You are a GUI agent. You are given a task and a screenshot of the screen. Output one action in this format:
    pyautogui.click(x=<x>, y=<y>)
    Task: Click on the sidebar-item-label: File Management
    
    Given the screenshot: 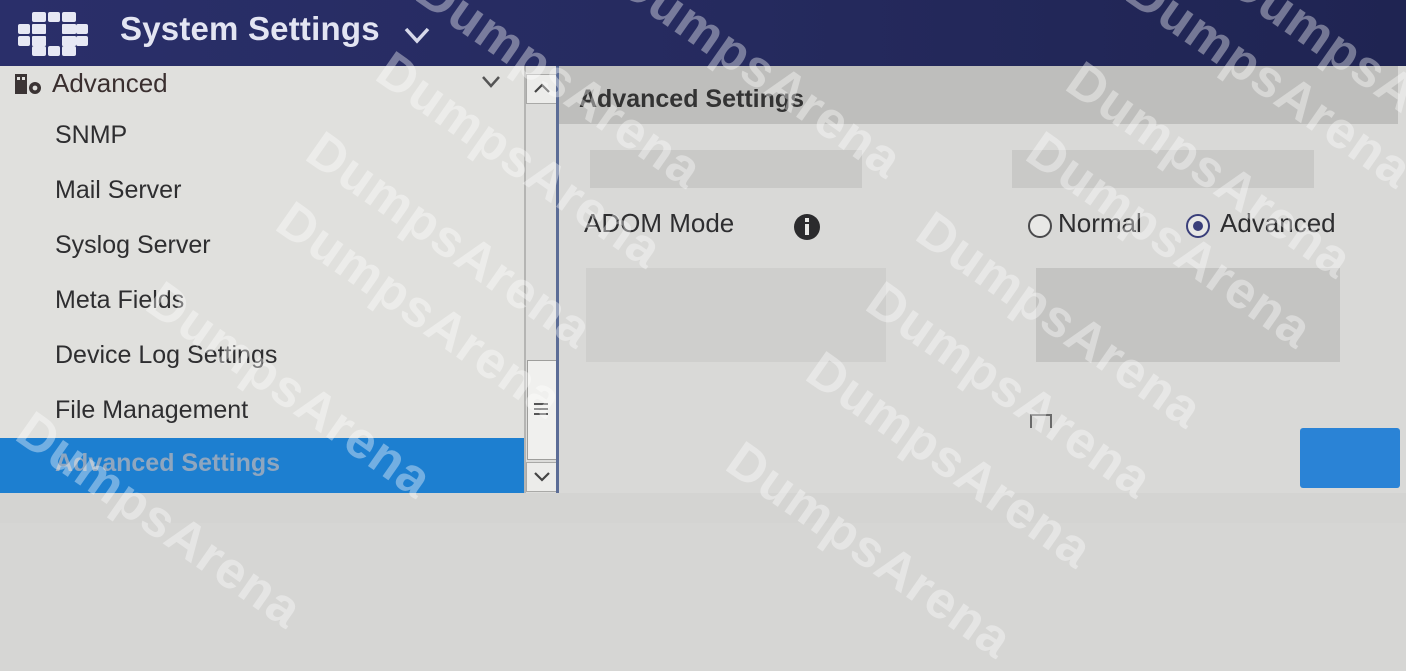 What is the action you would take?
    pyautogui.click(x=152, y=410)
    